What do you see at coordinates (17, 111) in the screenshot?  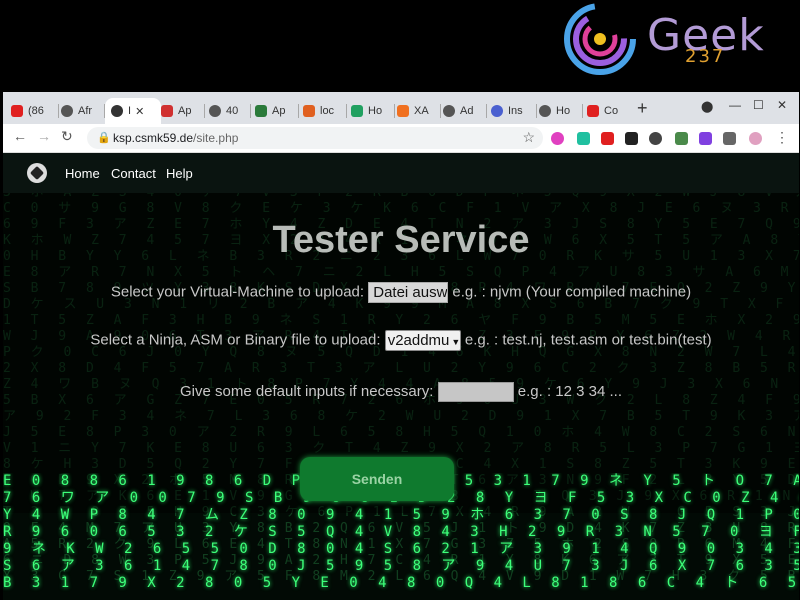 I see `youtube-icon` at bounding box center [17, 111].